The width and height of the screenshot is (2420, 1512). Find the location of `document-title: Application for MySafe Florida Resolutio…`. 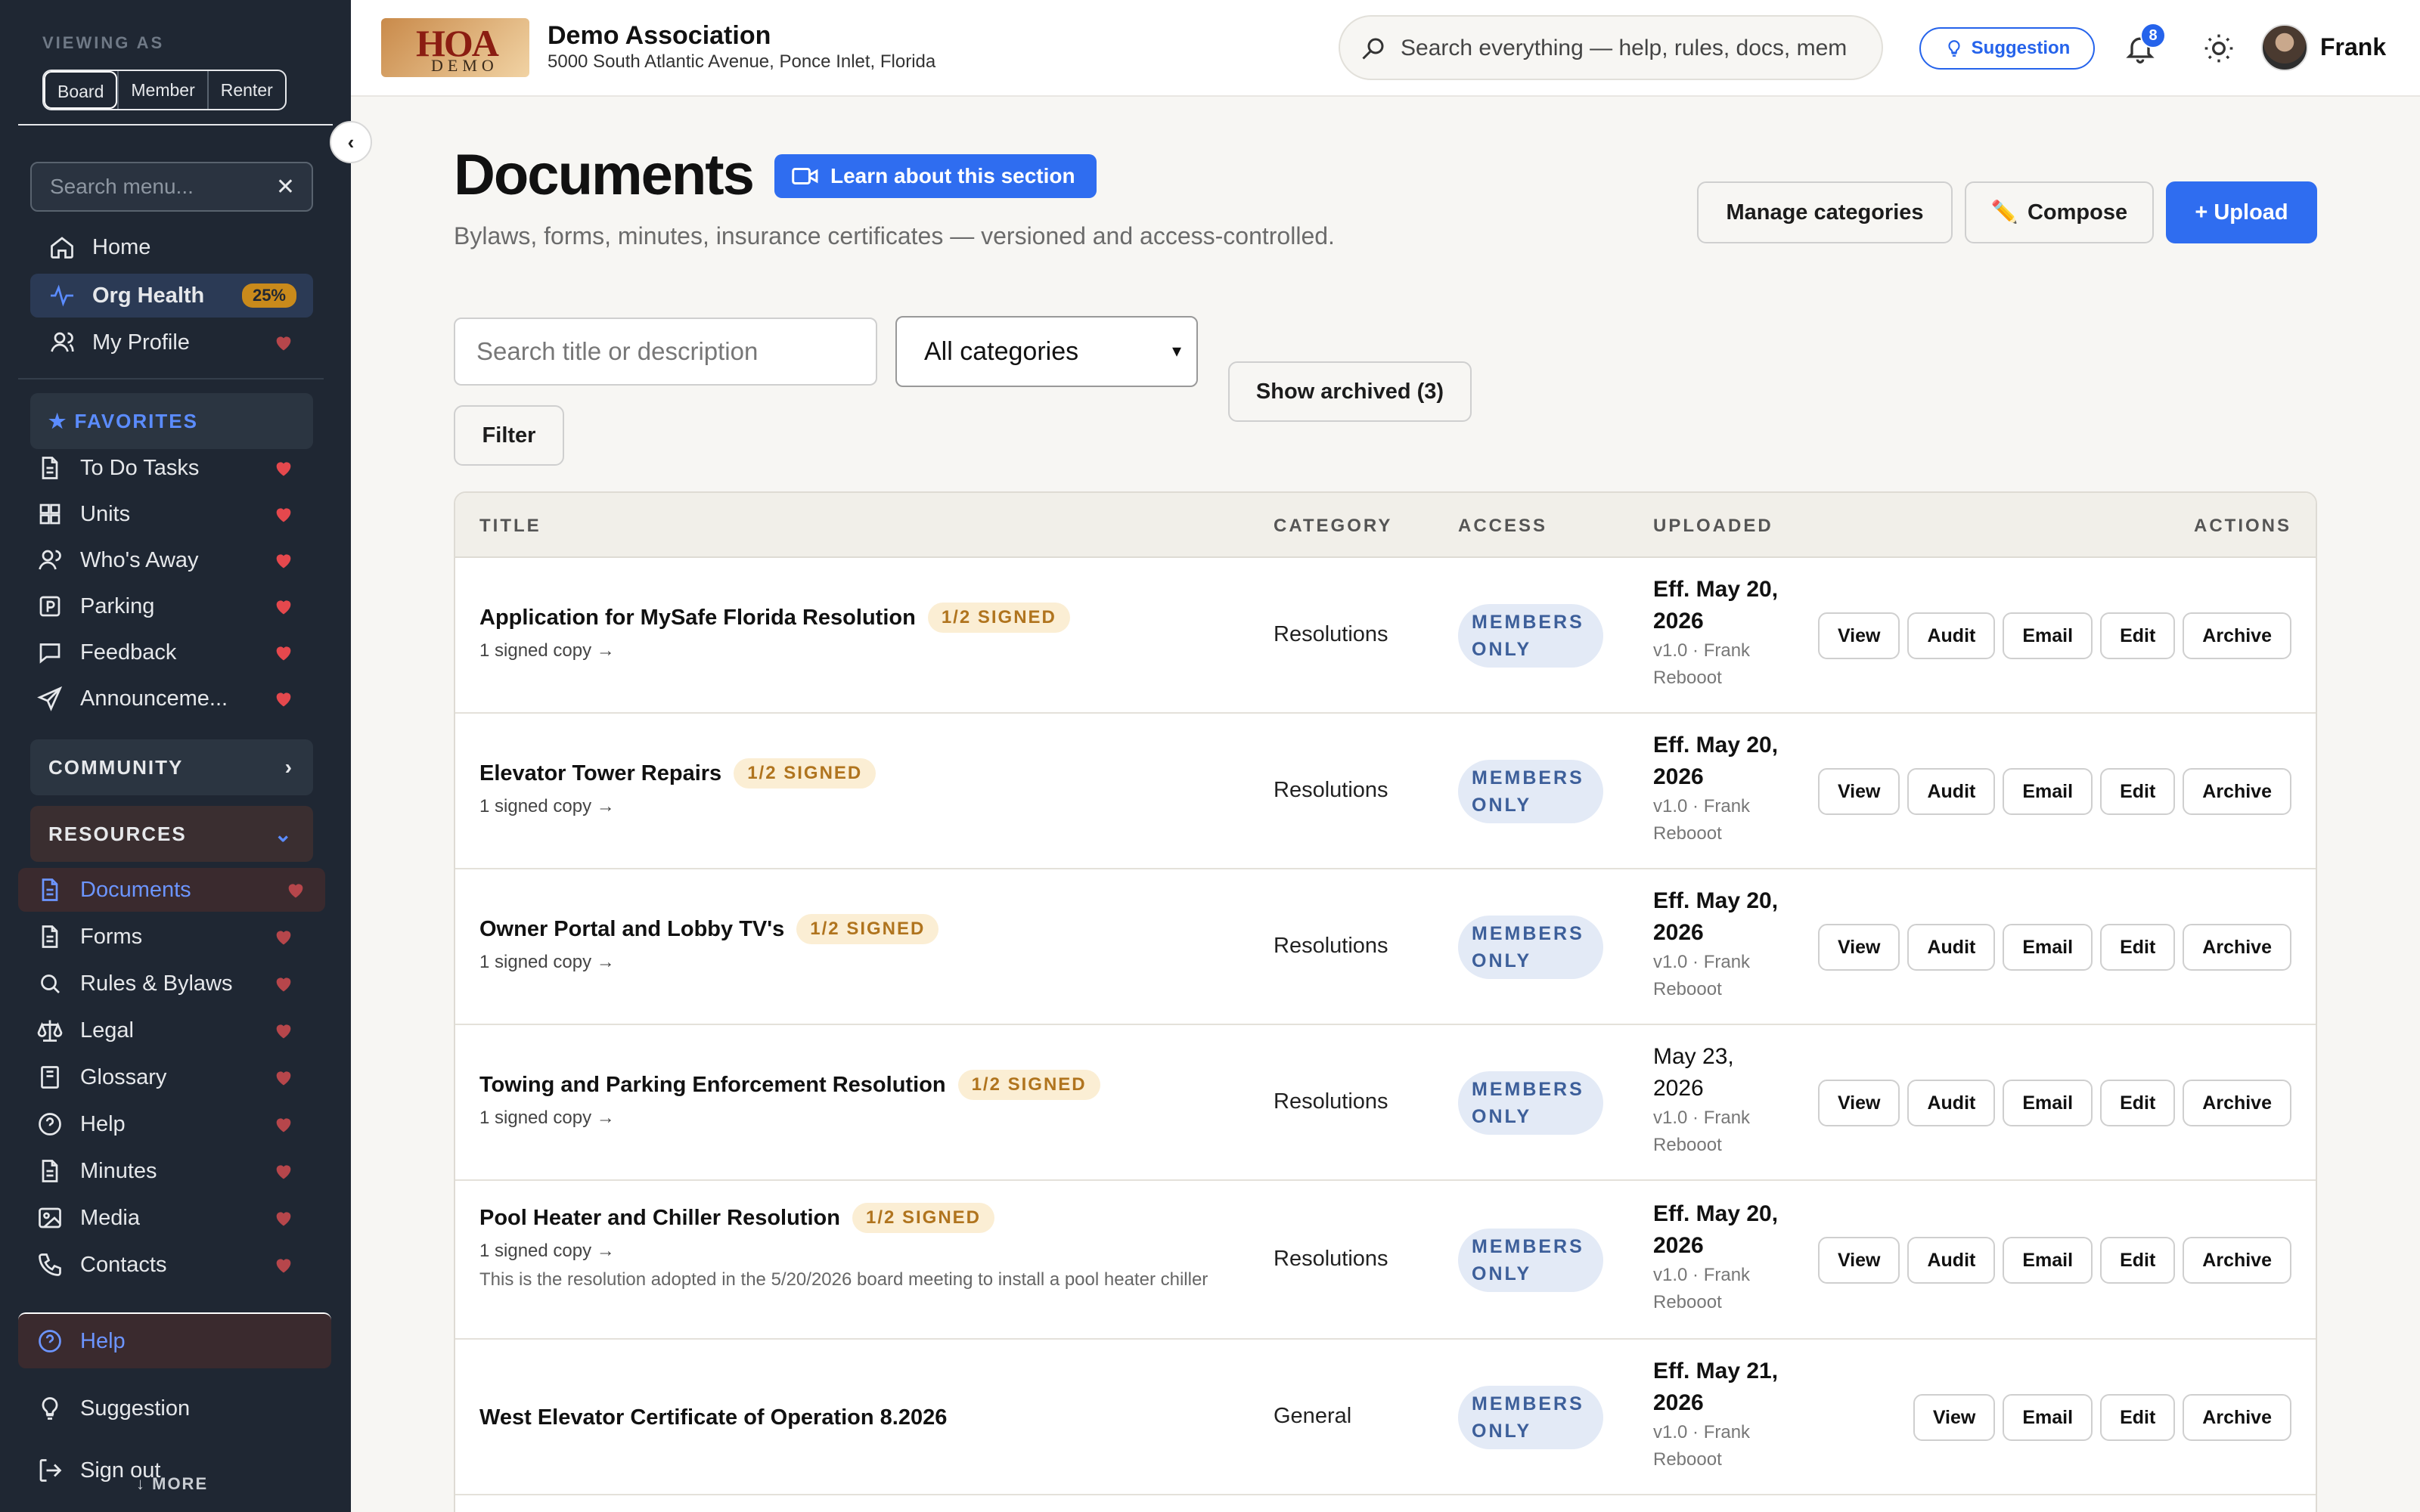

document-title: Application for MySafe Florida Resolutio… is located at coordinates (774, 618).